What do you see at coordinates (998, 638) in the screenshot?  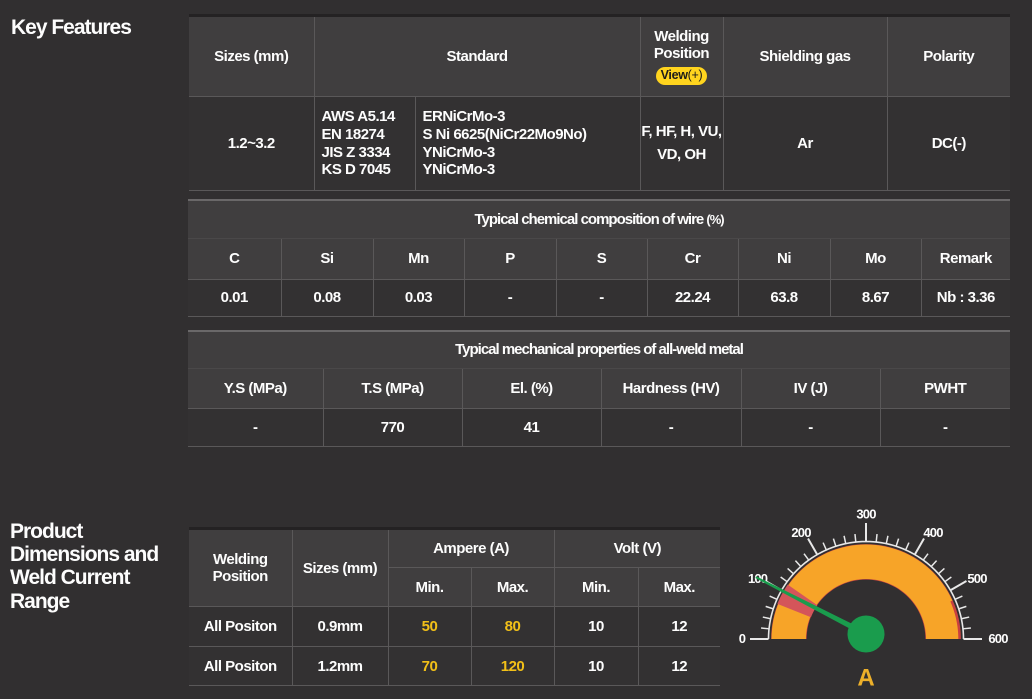 I see `svg-text: 600` at bounding box center [998, 638].